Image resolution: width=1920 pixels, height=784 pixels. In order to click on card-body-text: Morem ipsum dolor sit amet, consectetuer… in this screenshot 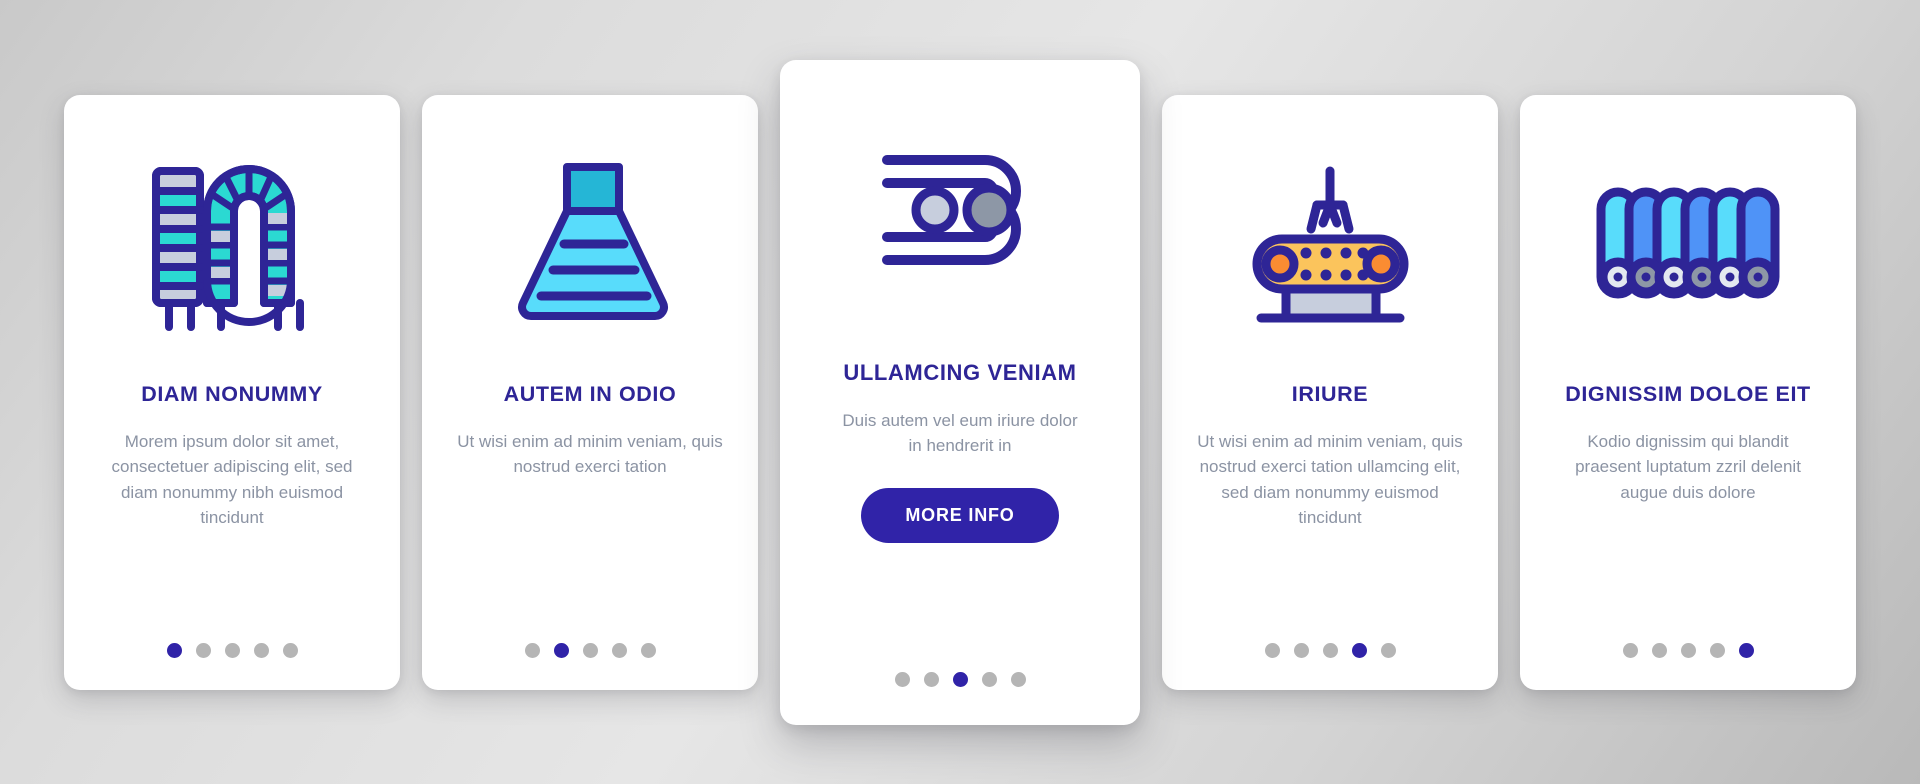, I will do `click(232, 479)`.